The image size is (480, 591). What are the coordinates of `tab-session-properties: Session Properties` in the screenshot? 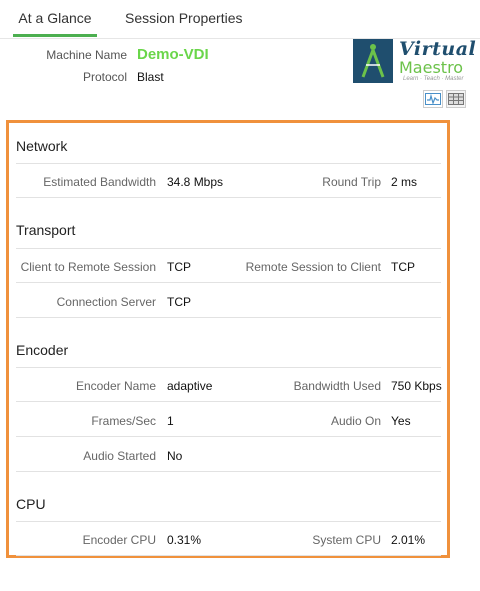 It's located at (184, 18).